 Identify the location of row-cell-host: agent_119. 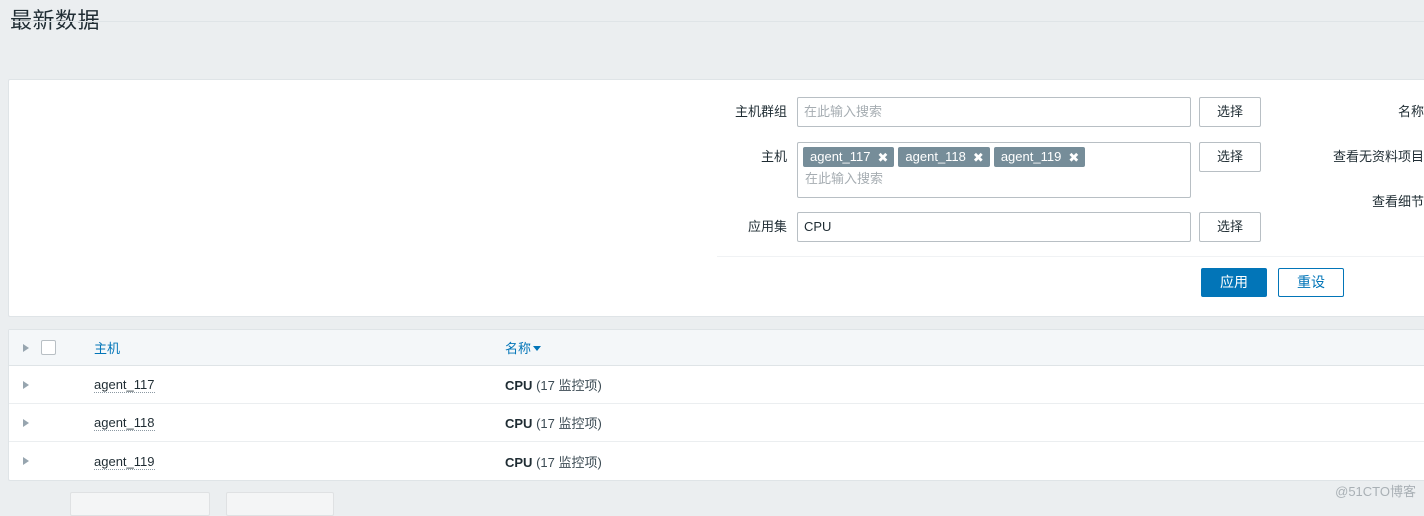
(293, 461).